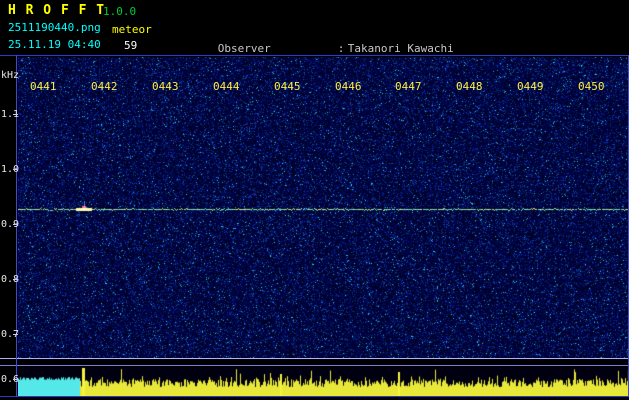  What do you see at coordinates (165, 86) in the screenshot?
I see `x-axis-tick-label: 0443` at bounding box center [165, 86].